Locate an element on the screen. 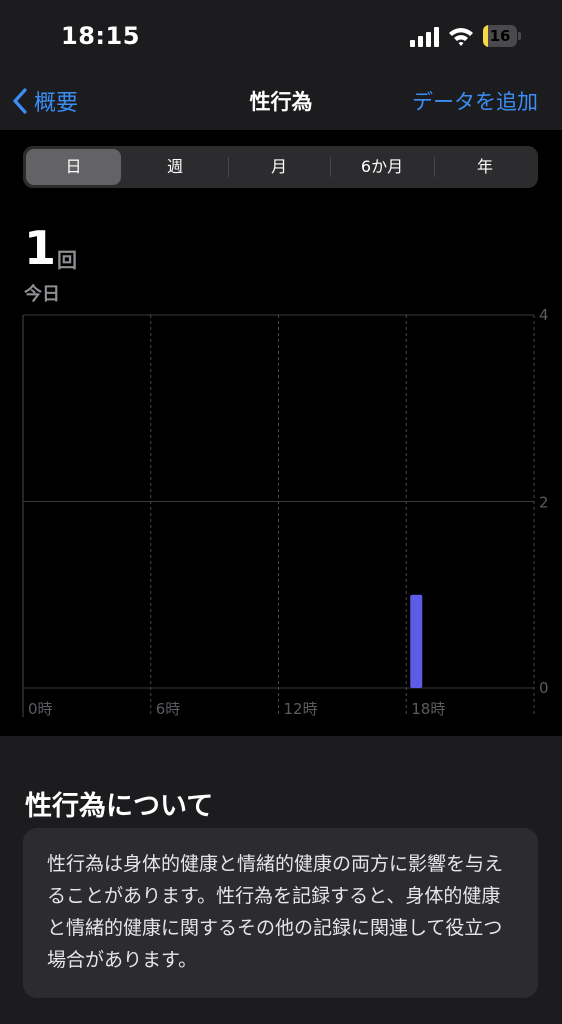  time-range-segmented-control: 日 週 月 6か月 年 is located at coordinates (280, 167).